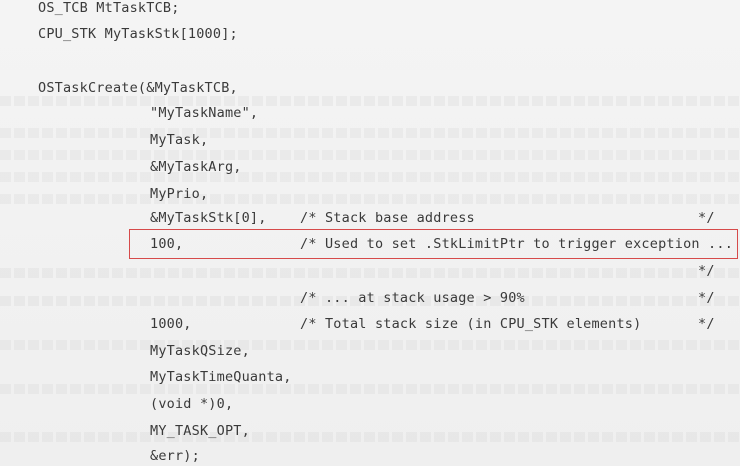  I want to click on code-arg-stack-size: 1000,, so click(171, 324).